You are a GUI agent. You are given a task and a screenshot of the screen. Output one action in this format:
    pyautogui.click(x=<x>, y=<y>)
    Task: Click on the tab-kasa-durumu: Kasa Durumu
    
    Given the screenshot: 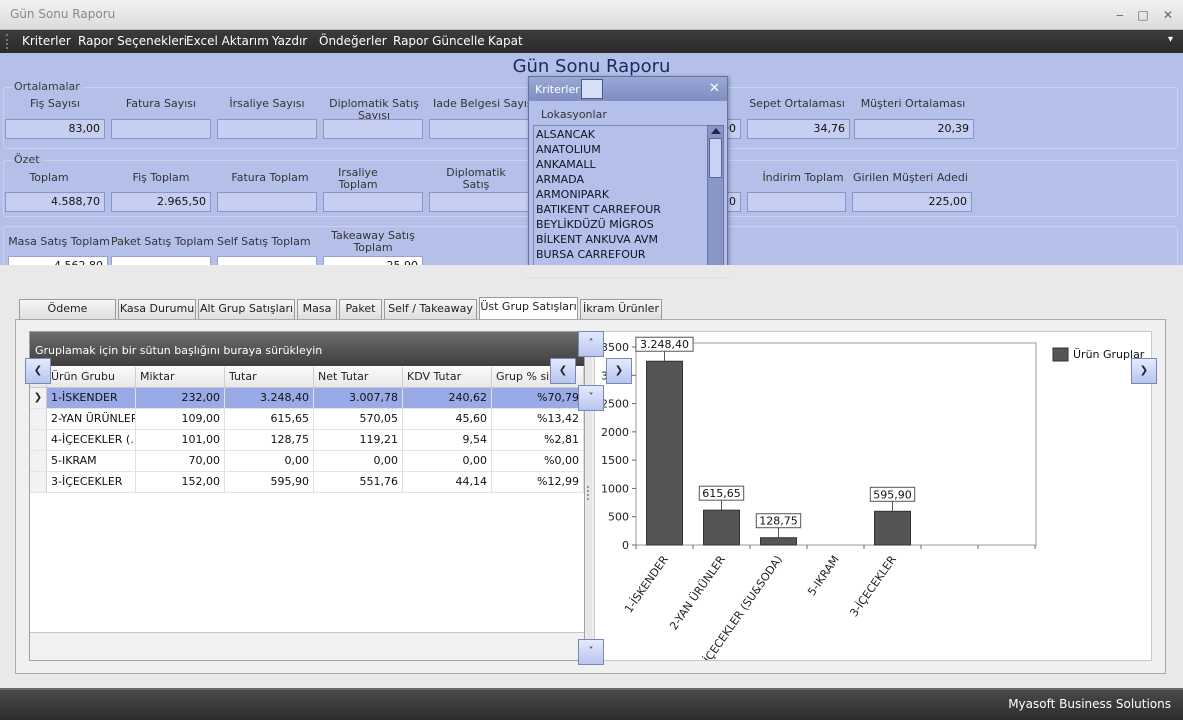 What is the action you would take?
    pyautogui.click(x=157, y=309)
    